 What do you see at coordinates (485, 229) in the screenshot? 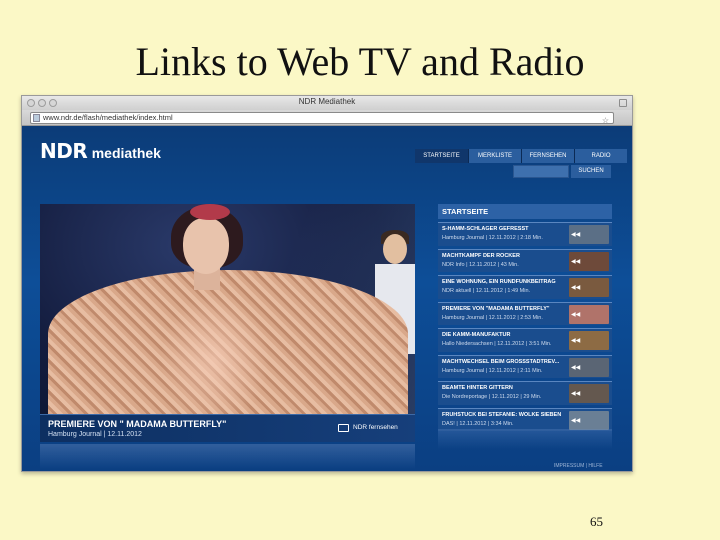
I see `list-item-title: S-HAMM-SCHLÄGER GEFRESST` at bounding box center [485, 229].